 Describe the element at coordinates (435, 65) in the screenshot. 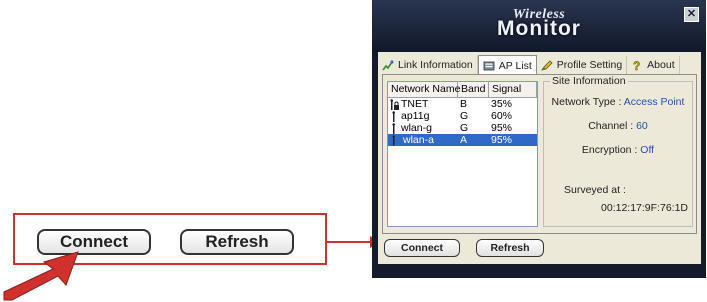

I see `tab-link-information-label: Link Information` at that location.